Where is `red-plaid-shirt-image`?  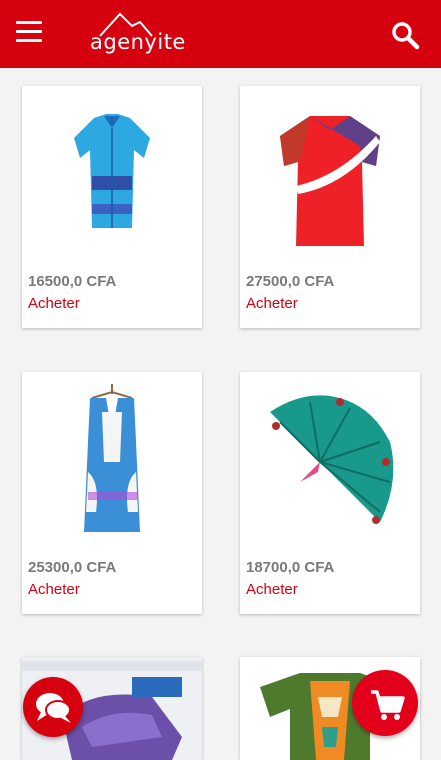 red-plaid-shirt-image is located at coordinates (330, 174).